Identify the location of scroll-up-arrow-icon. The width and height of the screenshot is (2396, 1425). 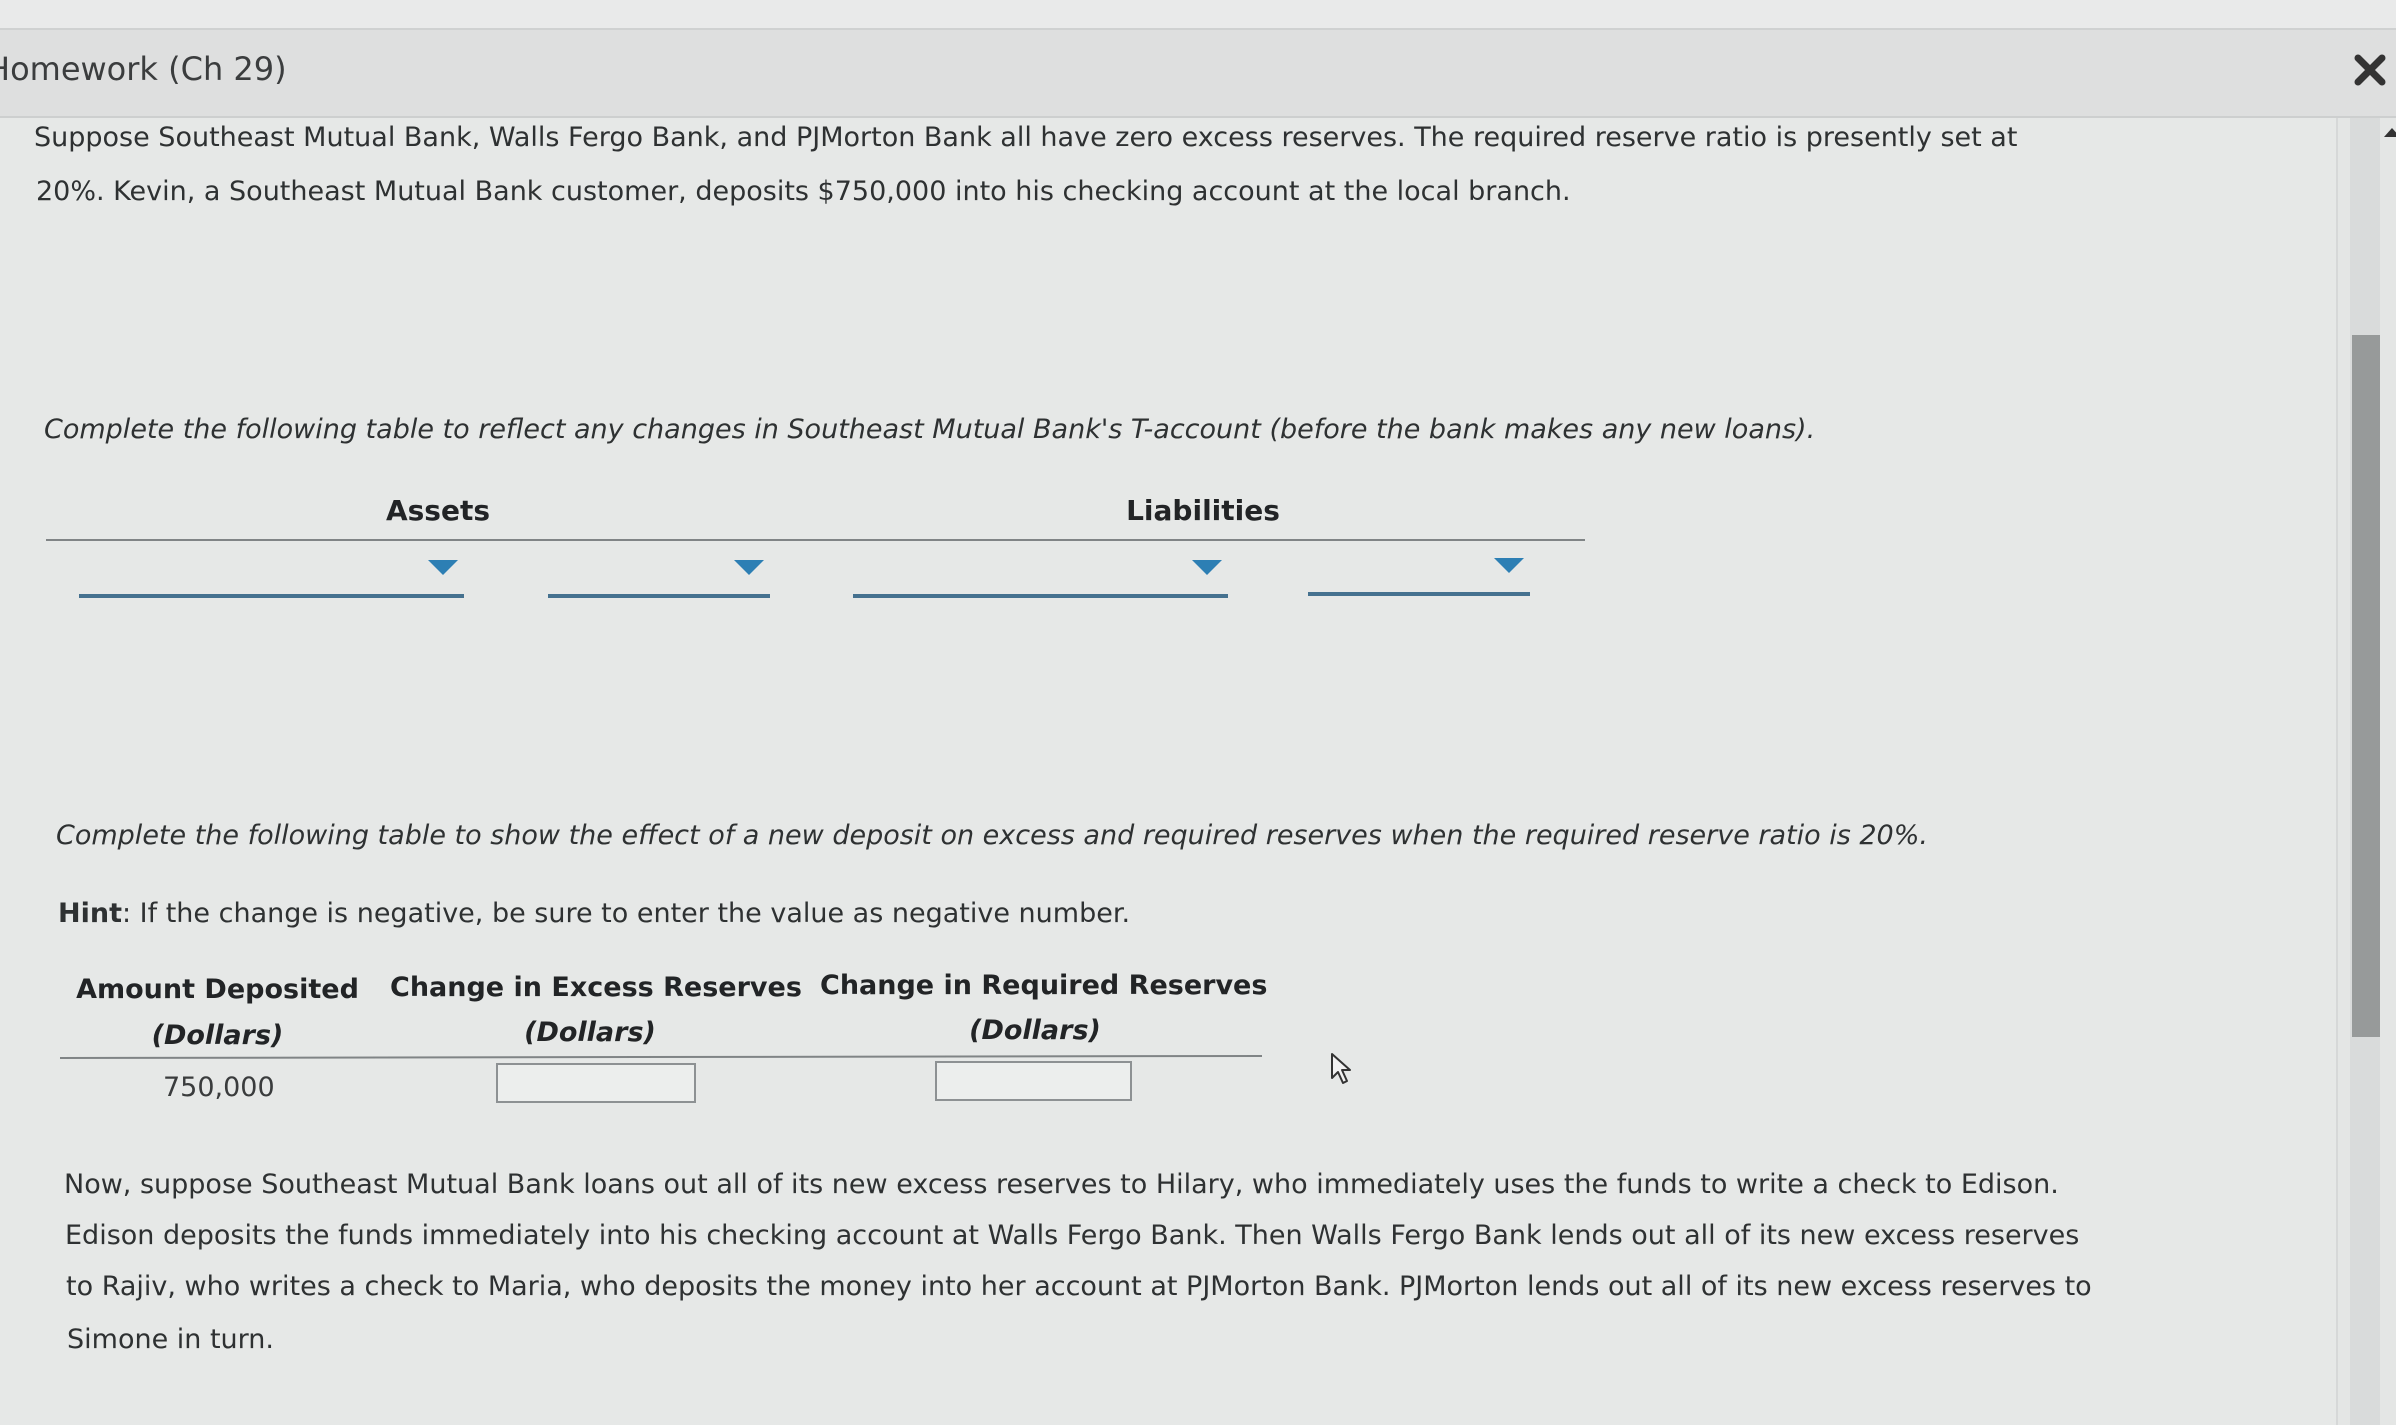
(2390, 132).